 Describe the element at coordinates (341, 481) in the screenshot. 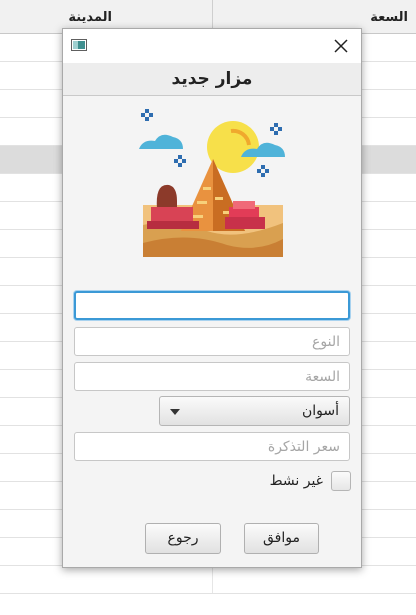

I see `inactive-checkbox` at that location.